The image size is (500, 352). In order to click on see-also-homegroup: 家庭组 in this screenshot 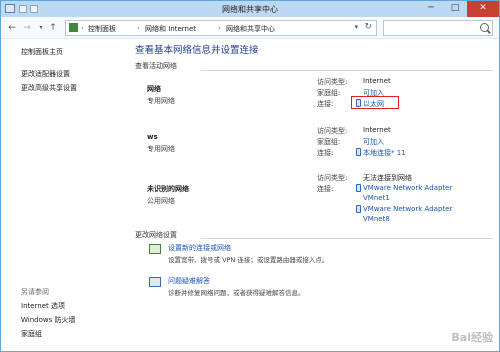, I will do `click(31, 334)`.